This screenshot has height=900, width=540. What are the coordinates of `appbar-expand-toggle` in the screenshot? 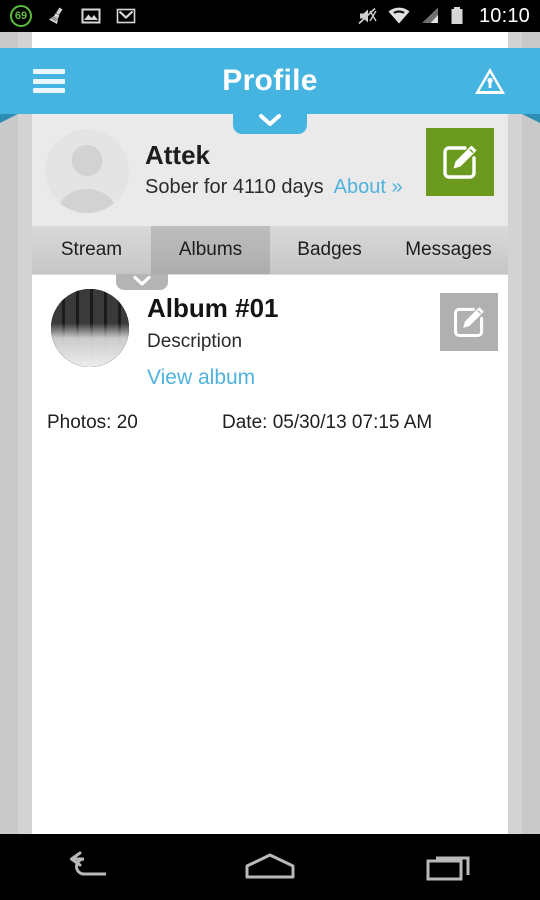 It's located at (270, 124).